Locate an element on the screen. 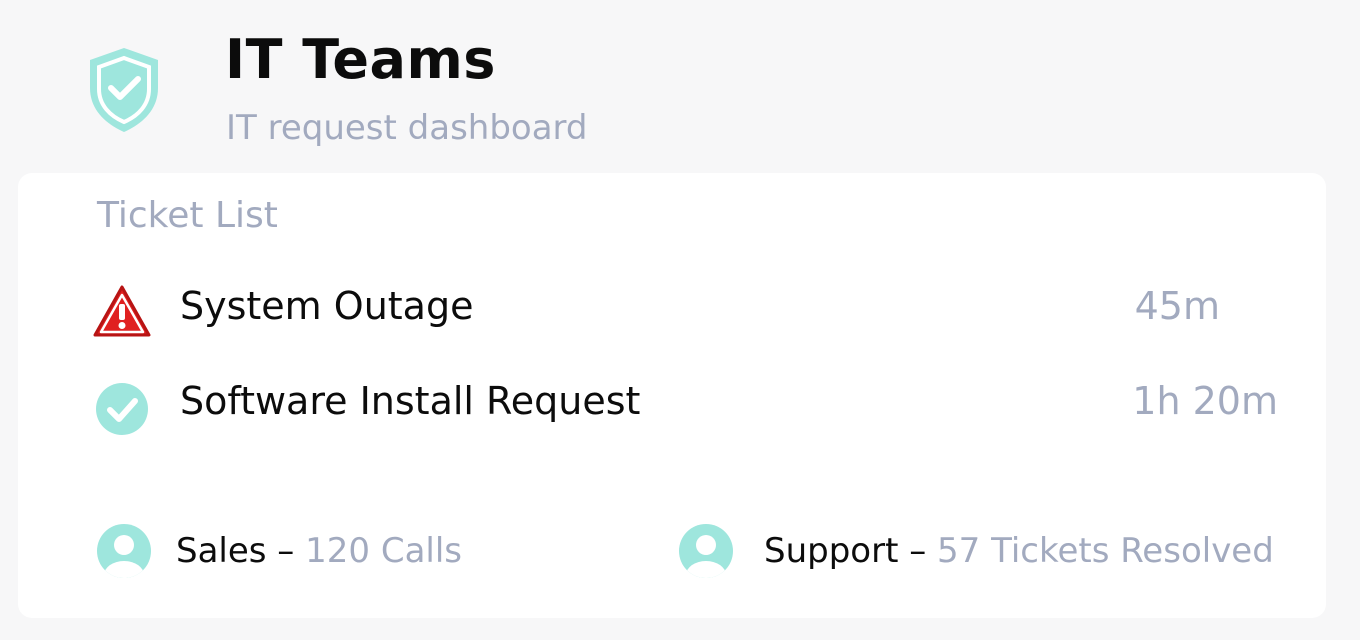 Image resolution: width=1360 pixels, height=640 pixels. team-value: 57 Tickets Resolved is located at coordinates (1105, 551).